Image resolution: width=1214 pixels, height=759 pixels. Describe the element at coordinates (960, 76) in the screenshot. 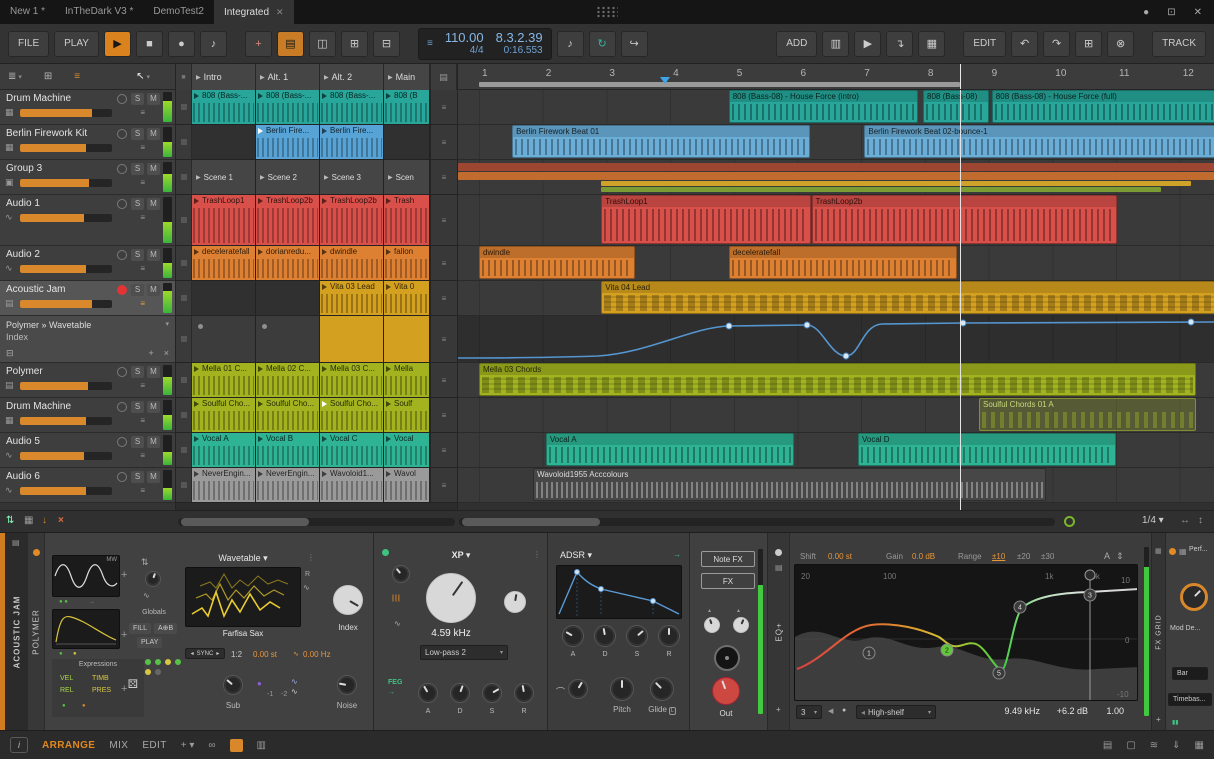

I see `playhead-ruler-line` at that location.